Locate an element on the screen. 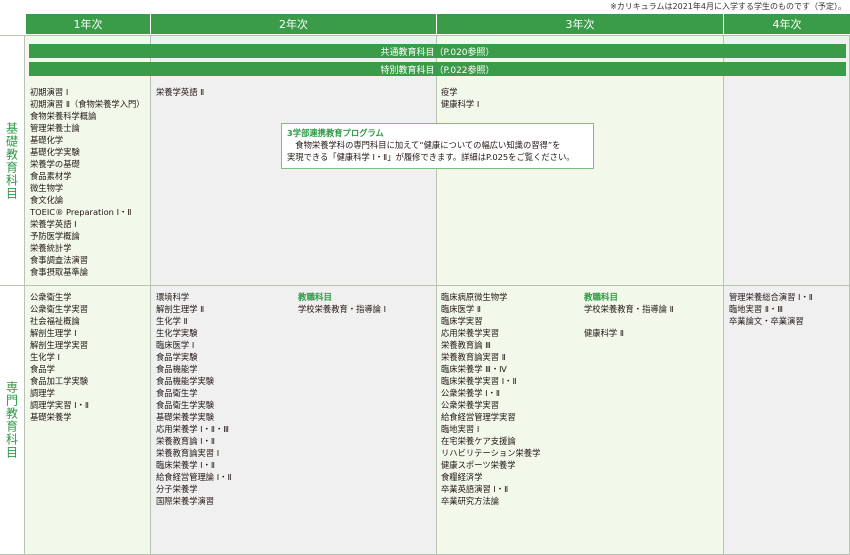 The image size is (850, 555). course-item: 臨床医学 Ⅰ is located at coordinates (175, 345).